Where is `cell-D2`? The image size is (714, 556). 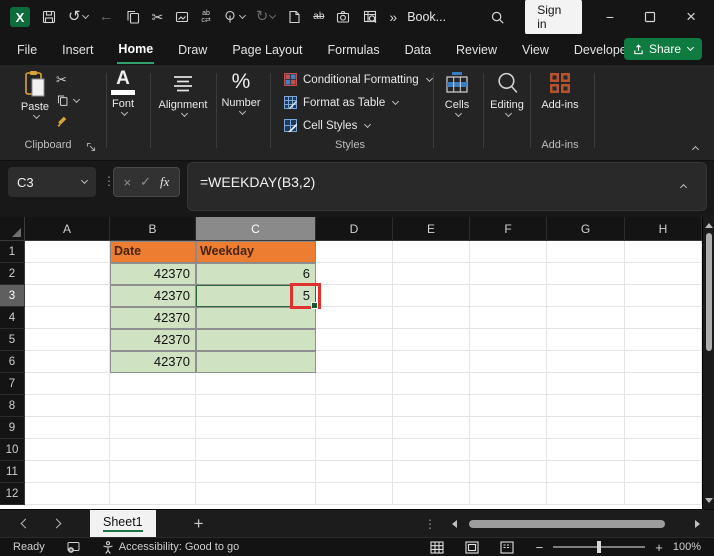
cell-D2 is located at coordinates (354, 274).